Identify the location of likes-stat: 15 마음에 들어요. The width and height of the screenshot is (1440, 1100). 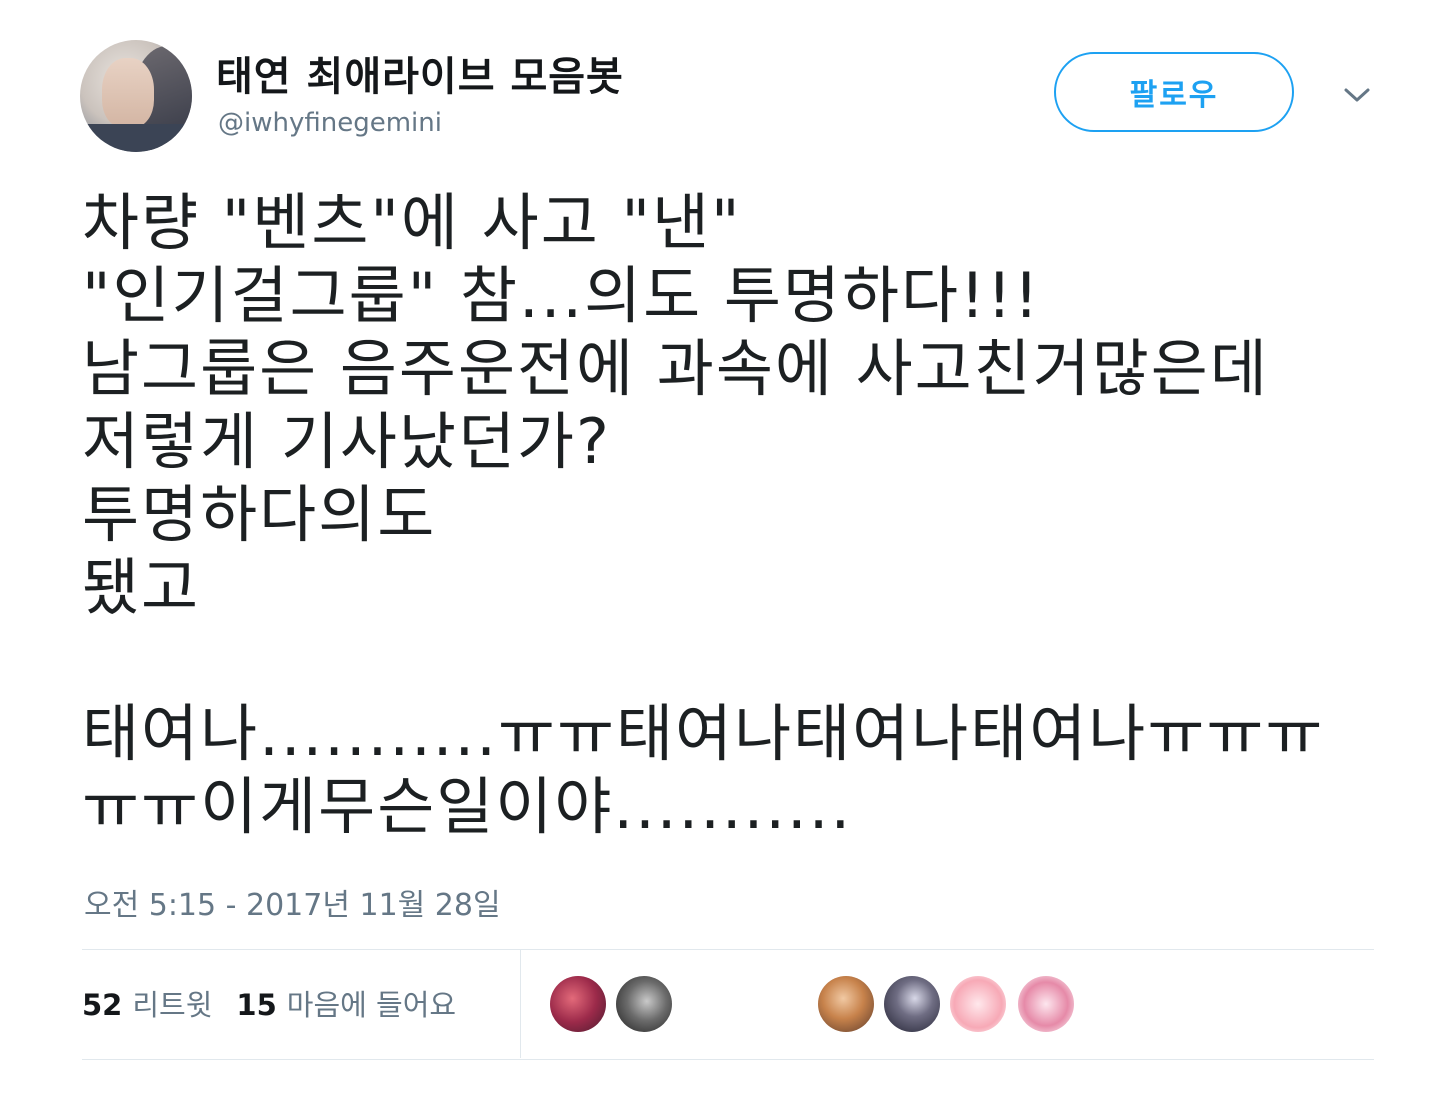
(346, 1003).